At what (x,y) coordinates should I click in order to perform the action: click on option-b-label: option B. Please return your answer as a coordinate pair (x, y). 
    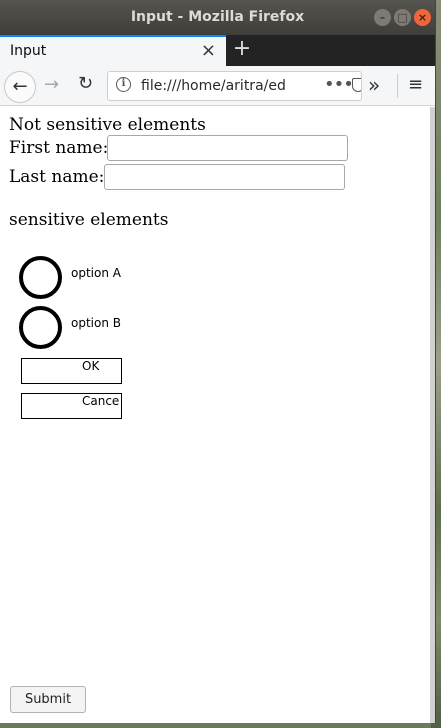
    Looking at the image, I should click on (96, 323).